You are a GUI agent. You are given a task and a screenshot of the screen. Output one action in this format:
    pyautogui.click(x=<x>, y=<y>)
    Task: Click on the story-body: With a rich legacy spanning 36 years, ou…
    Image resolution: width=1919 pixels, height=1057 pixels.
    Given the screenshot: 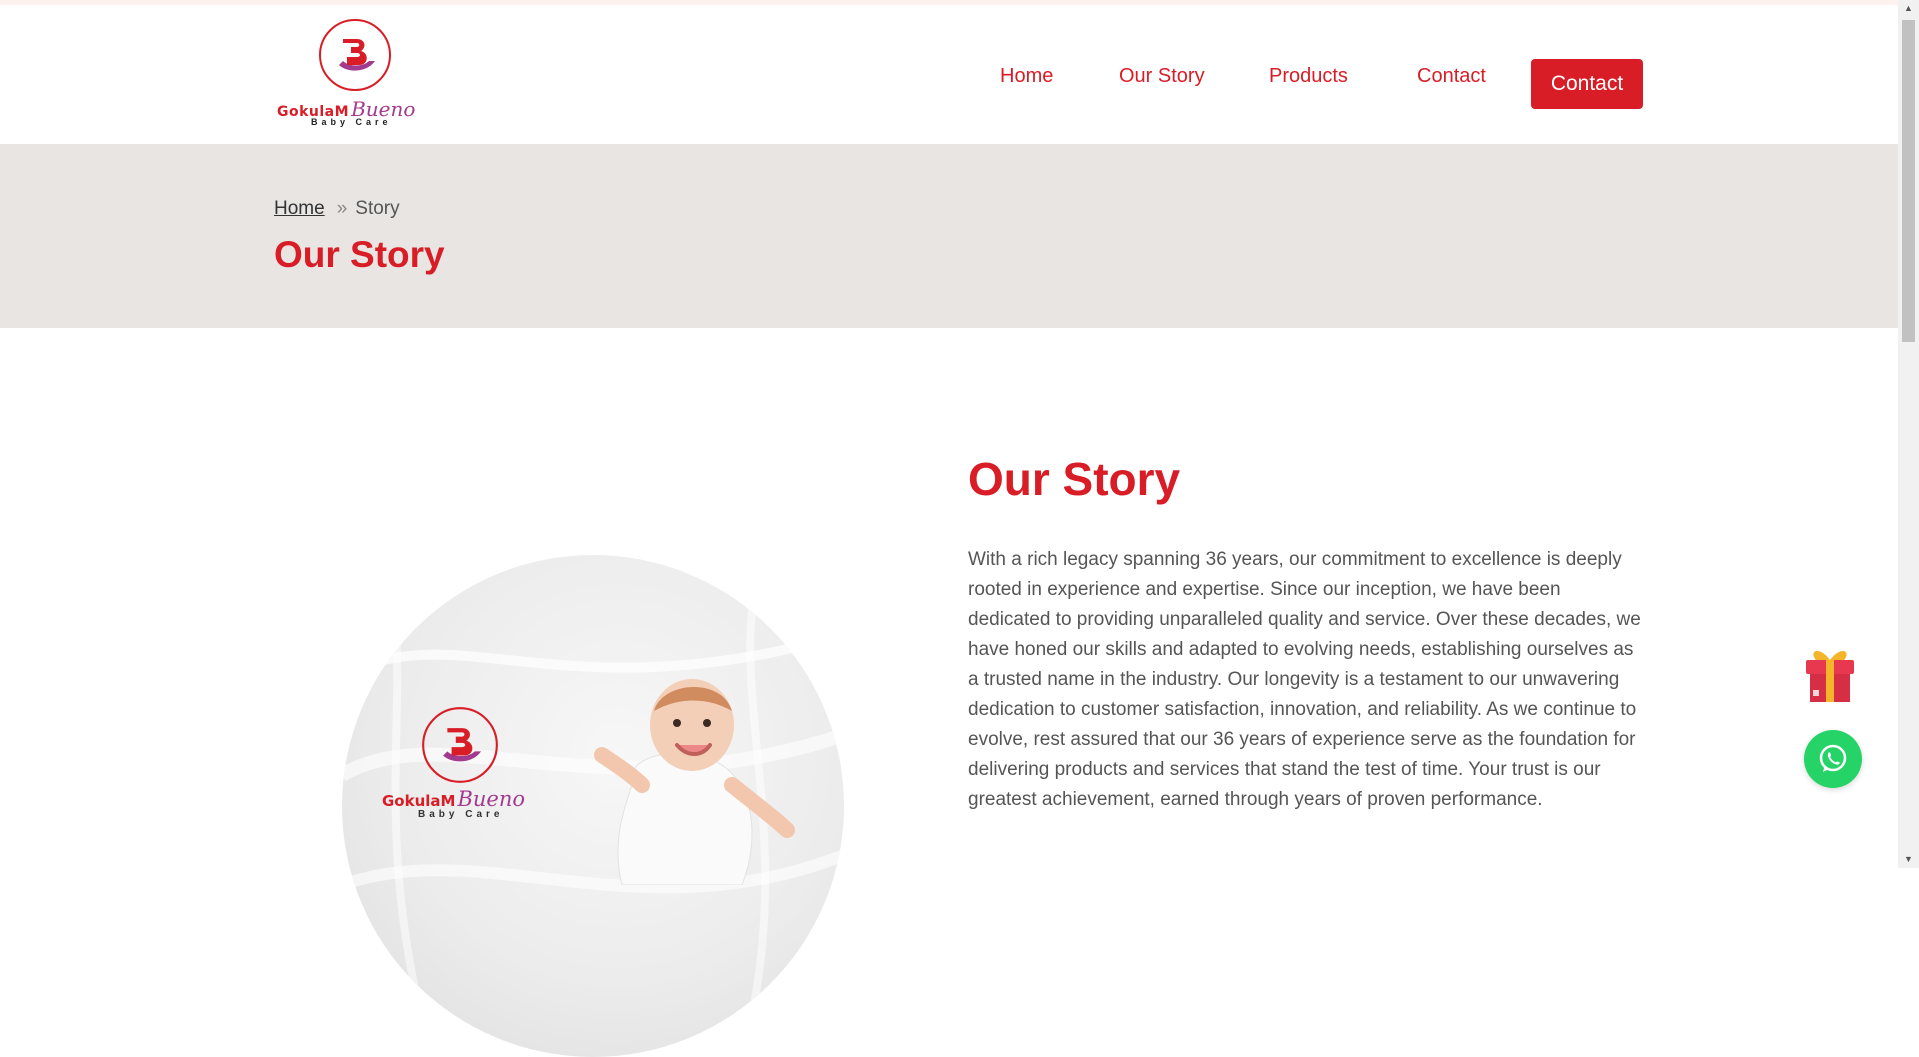 What is the action you would take?
    pyautogui.click(x=1304, y=679)
    